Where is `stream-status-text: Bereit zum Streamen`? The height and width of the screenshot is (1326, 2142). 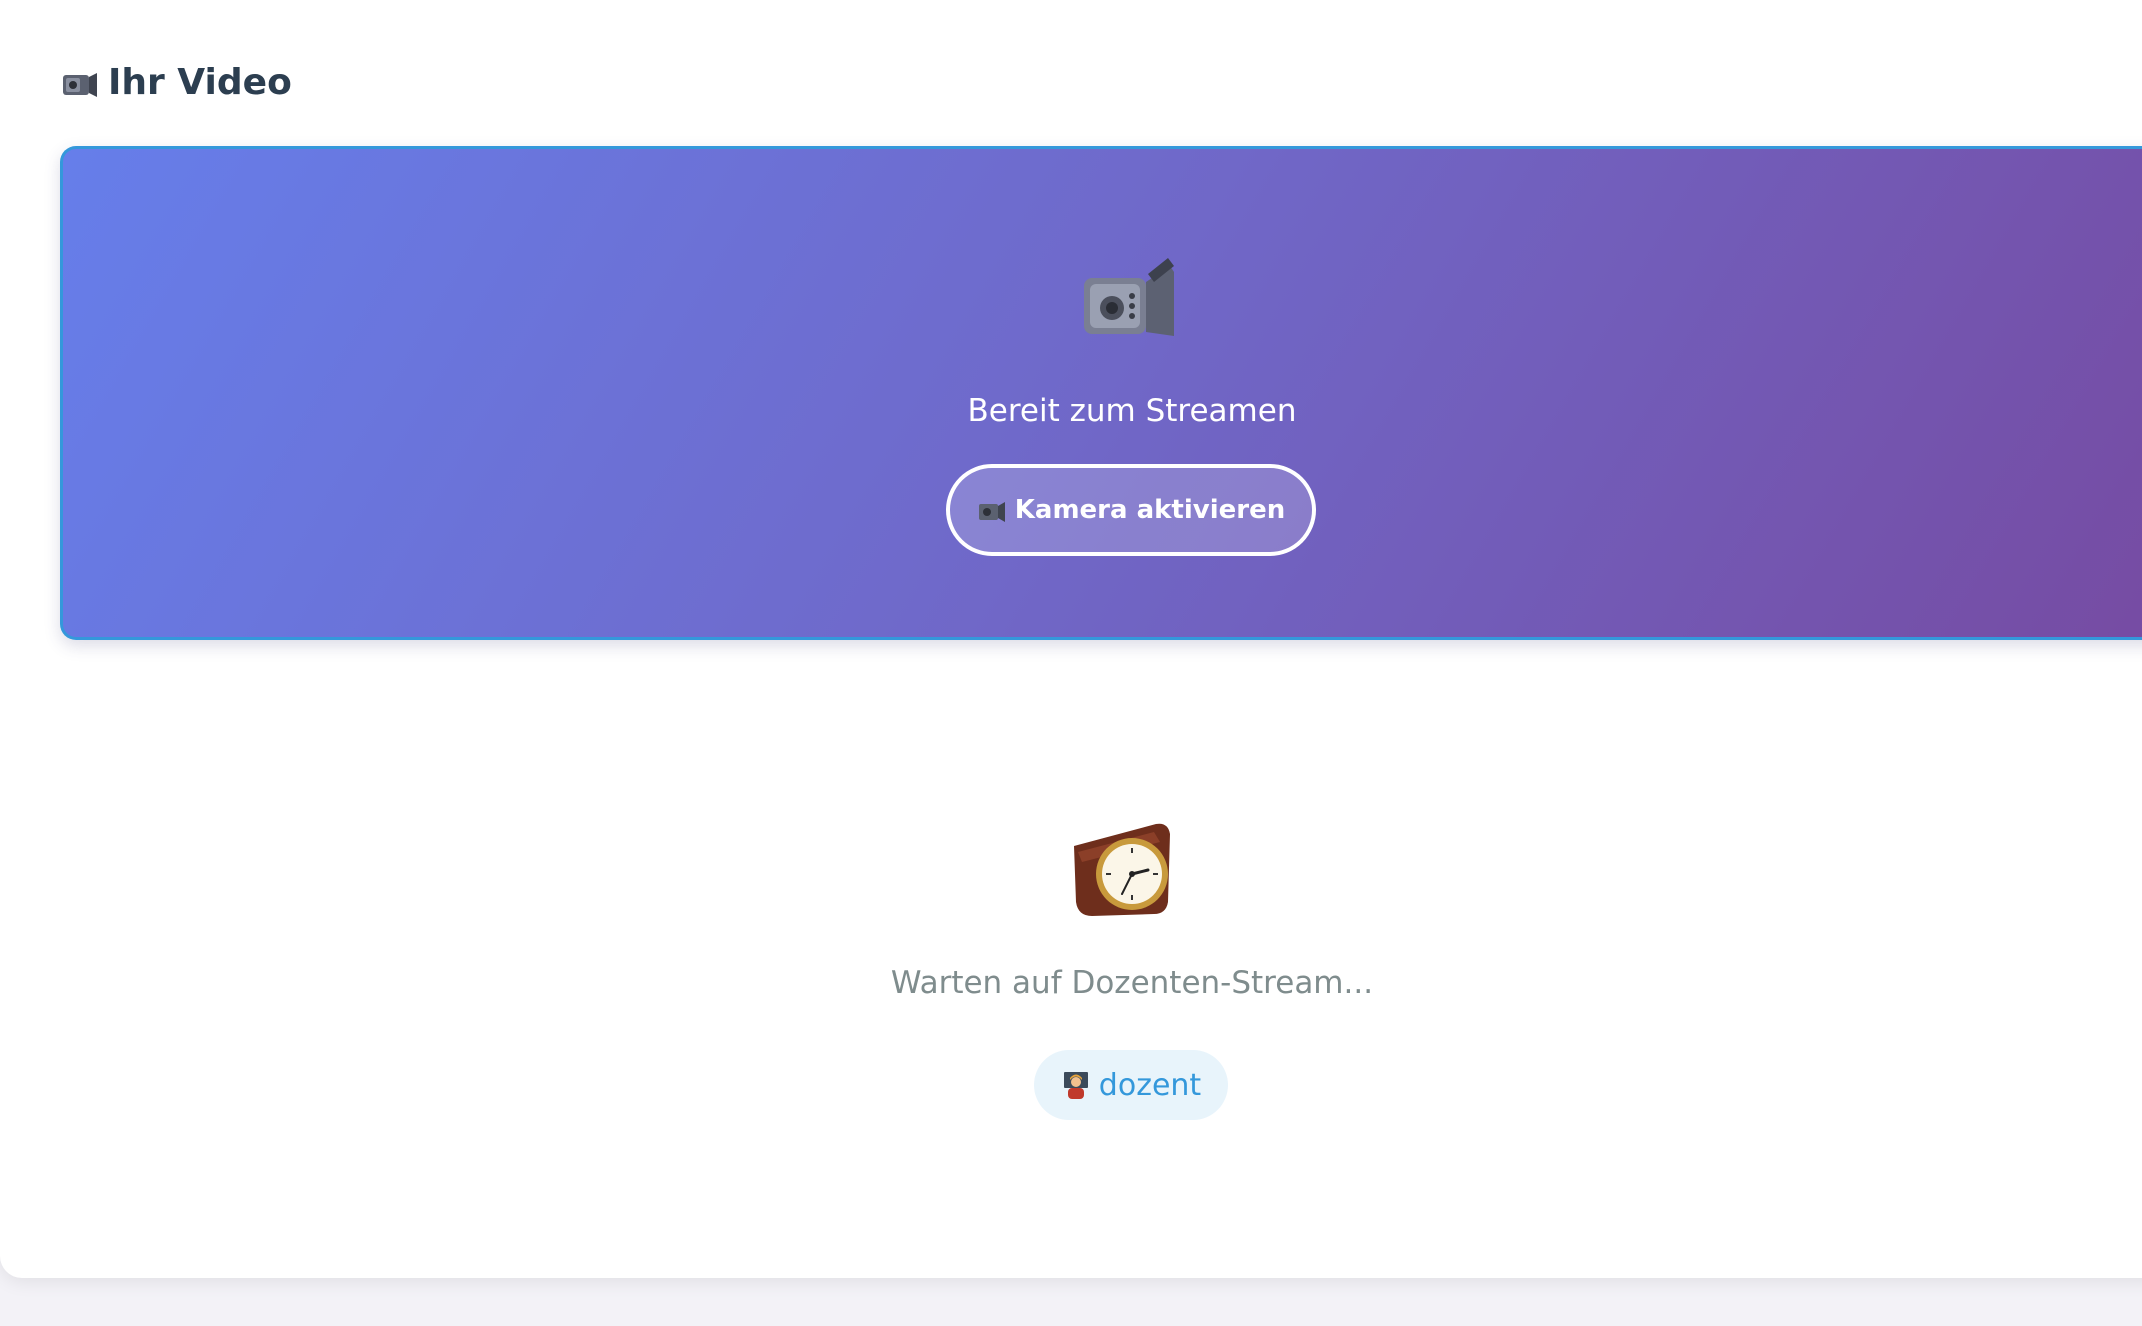 stream-status-text: Bereit zum Streamen is located at coordinates (1132, 411).